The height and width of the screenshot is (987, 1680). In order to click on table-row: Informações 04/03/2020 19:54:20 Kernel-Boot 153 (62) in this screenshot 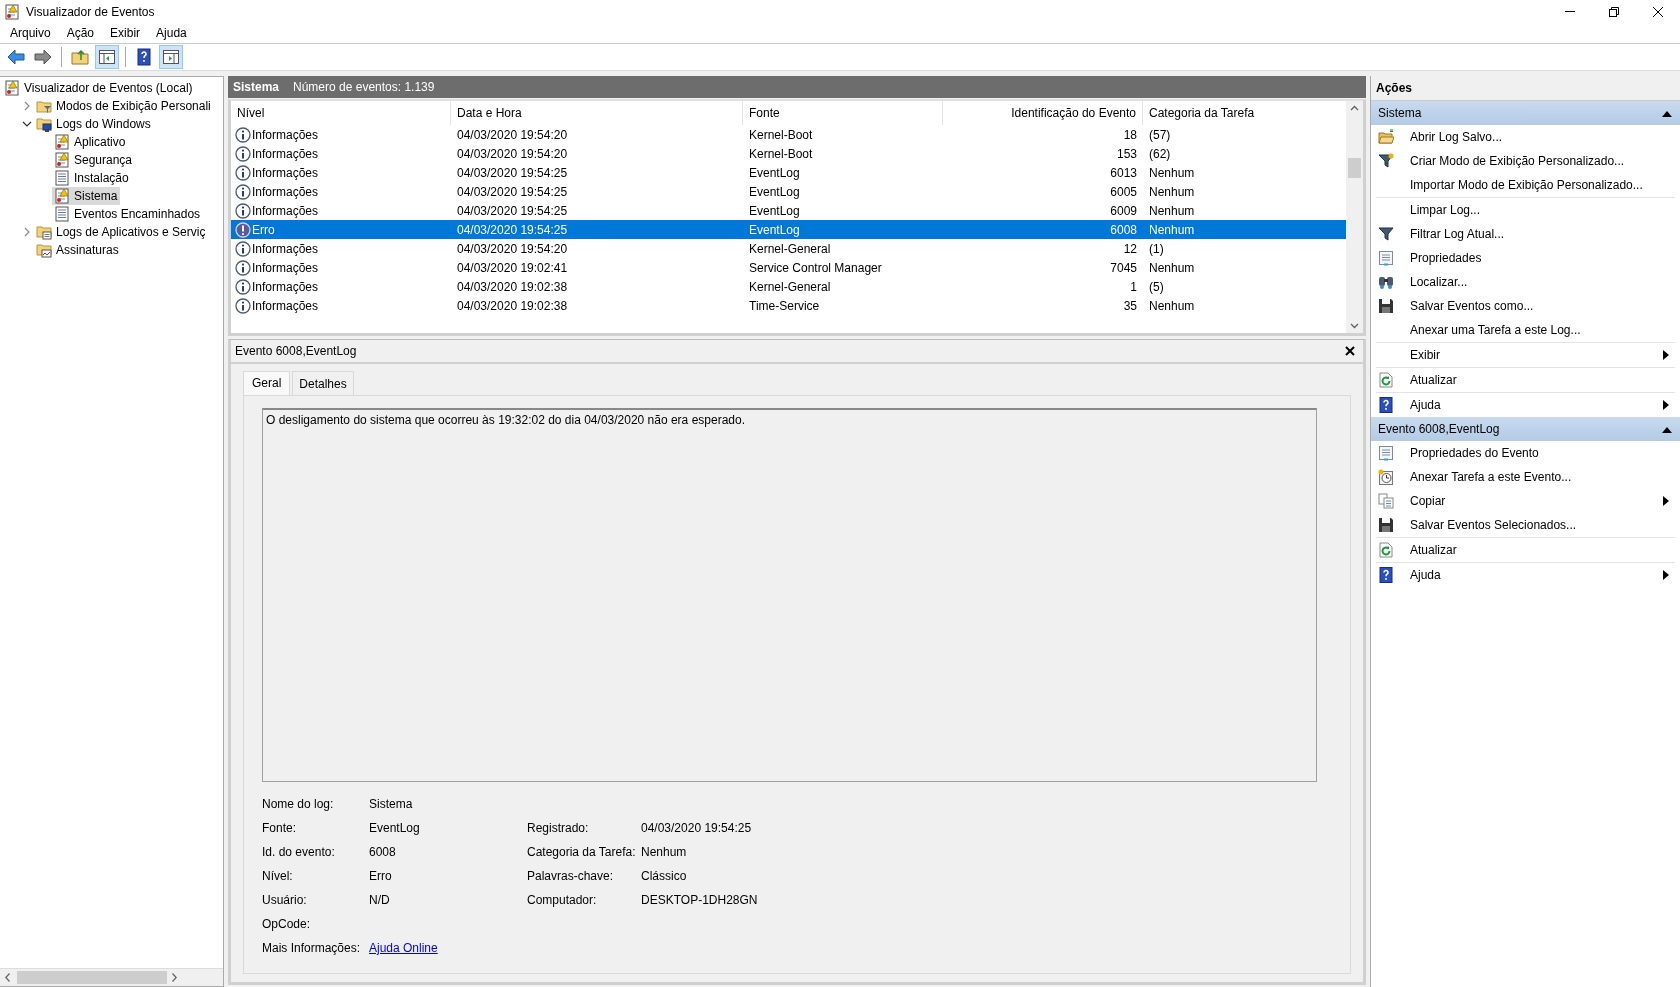, I will do `click(788, 153)`.